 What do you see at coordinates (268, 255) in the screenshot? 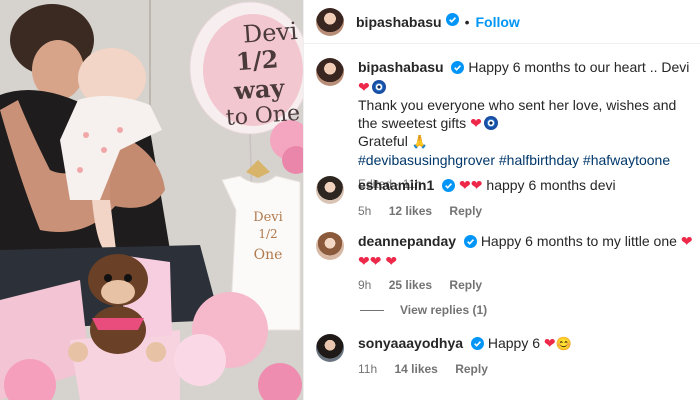
I see `onesie-line-3: One` at bounding box center [268, 255].